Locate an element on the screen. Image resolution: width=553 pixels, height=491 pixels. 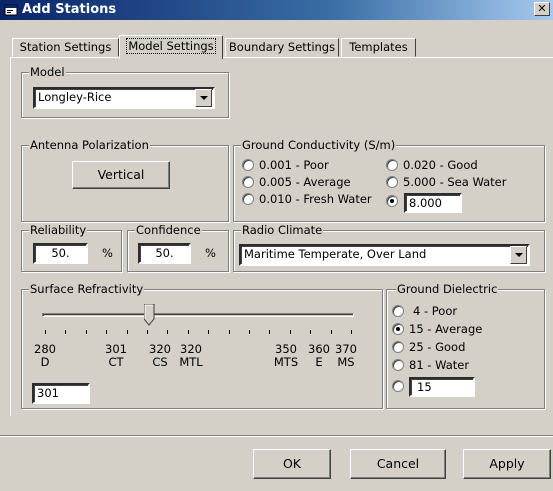
radio-climate-dropdown-arrow-icon is located at coordinates (518, 255).